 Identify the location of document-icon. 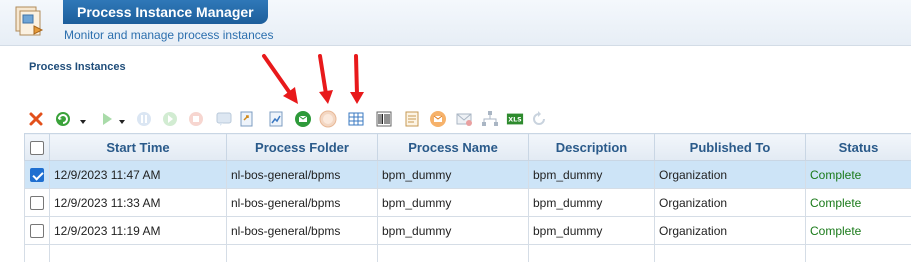
(412, 119).